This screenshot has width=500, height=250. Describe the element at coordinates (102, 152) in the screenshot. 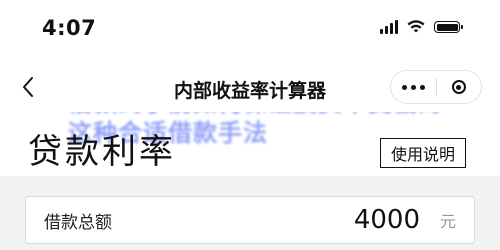

I see `section-heading: 贷款利率` at that location.